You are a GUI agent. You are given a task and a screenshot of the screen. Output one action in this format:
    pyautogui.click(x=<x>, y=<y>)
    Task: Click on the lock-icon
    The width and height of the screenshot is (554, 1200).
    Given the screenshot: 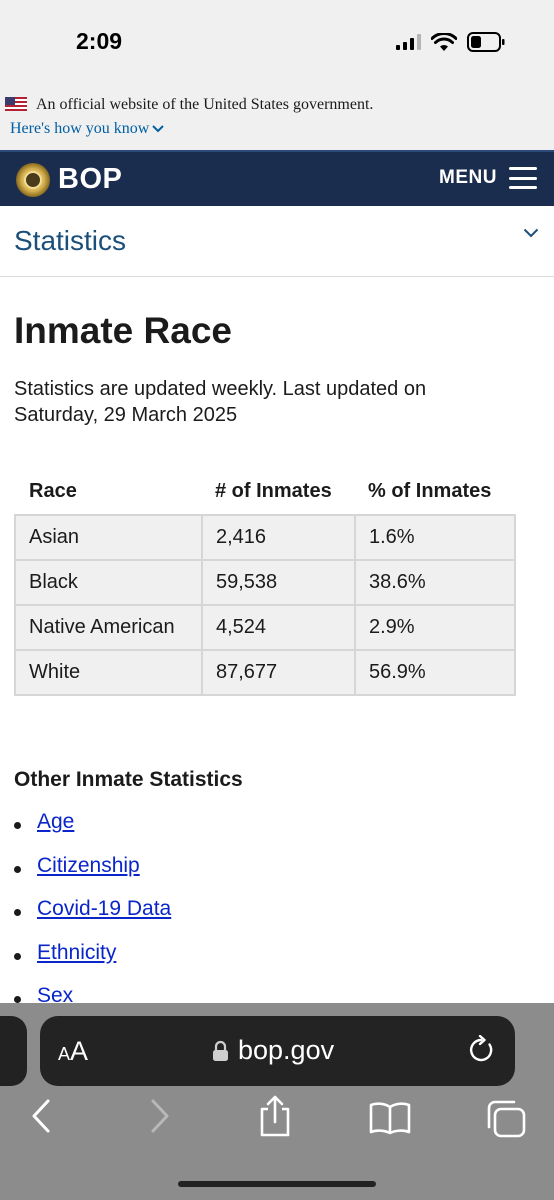 What is the action you would take?
    pyautogui.click(x=220, y=1050)
    